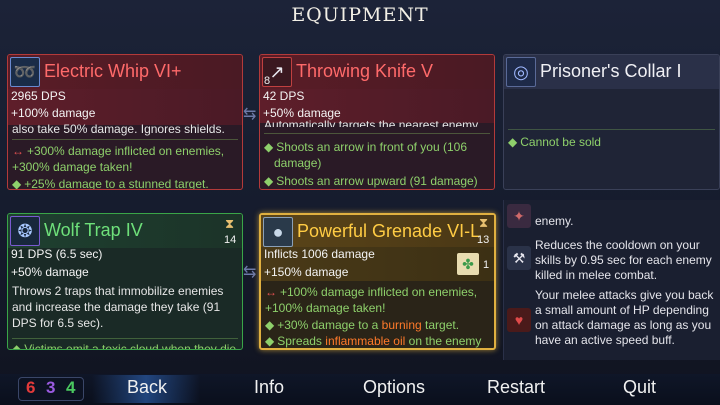 The image size is (720, 405). What do you see at coordinates (118, 129) in the screenshot?
I see `item-description: also take 50% damage. Ignores shields.` at bounding box center [118, 129].